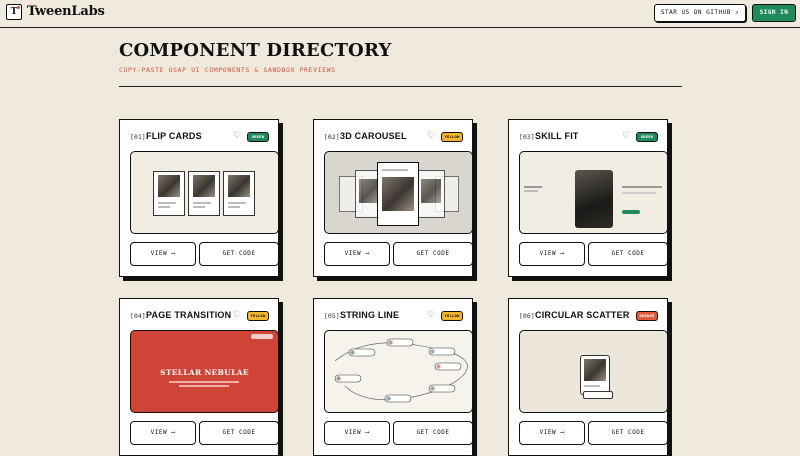 The width and height of the screenshot is (800, 456). Describe the element at coordinates (527, 137) in the screenshot. I see `card-number: [03]` at that location.